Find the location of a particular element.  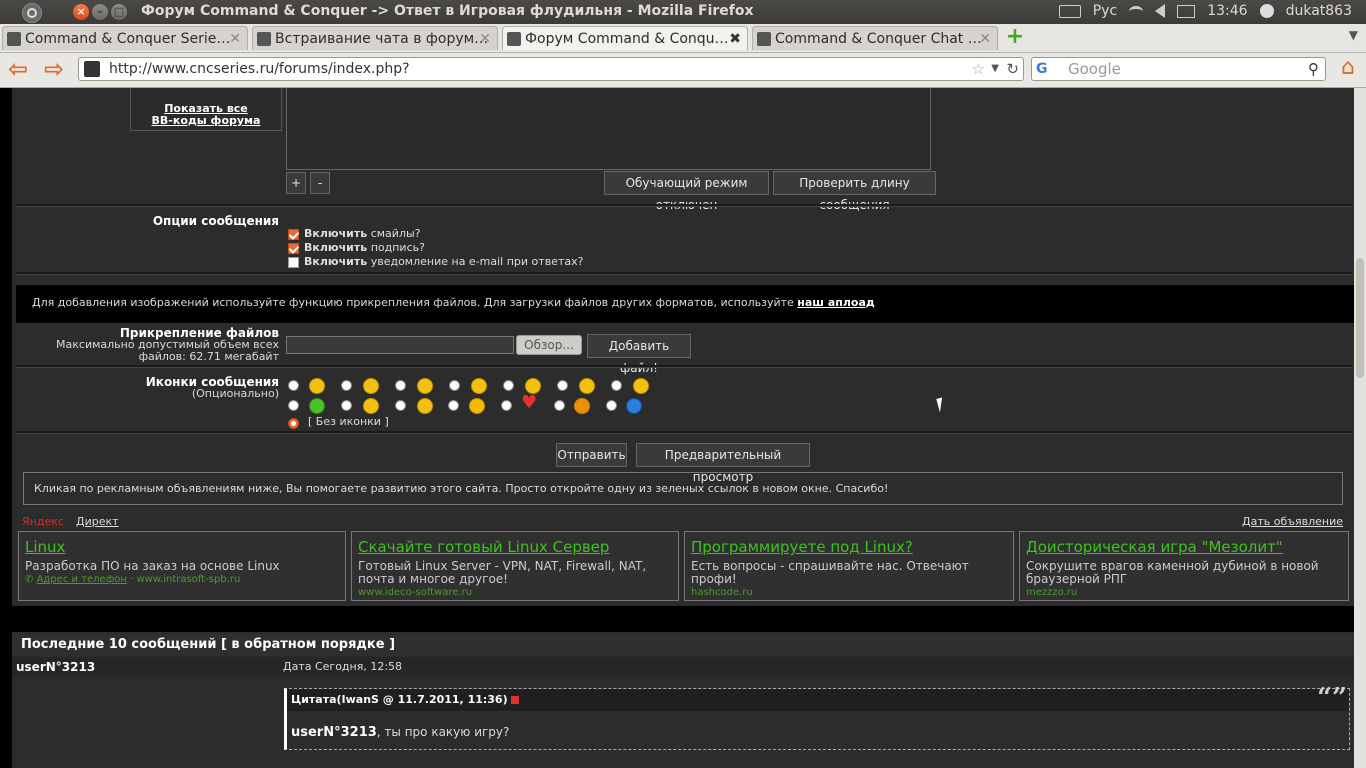

show-bbcodes-link: Показать все BB-коды форума is located at coordinates (206, 115).